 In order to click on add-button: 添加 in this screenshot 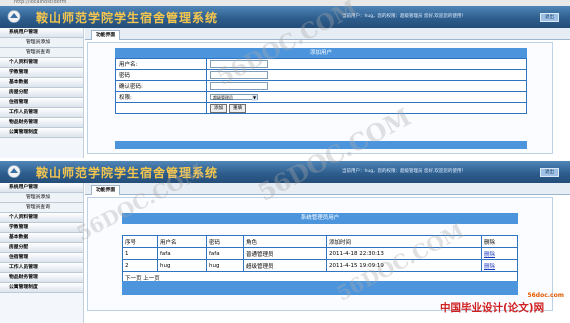, I will do `click(218, 108)`.